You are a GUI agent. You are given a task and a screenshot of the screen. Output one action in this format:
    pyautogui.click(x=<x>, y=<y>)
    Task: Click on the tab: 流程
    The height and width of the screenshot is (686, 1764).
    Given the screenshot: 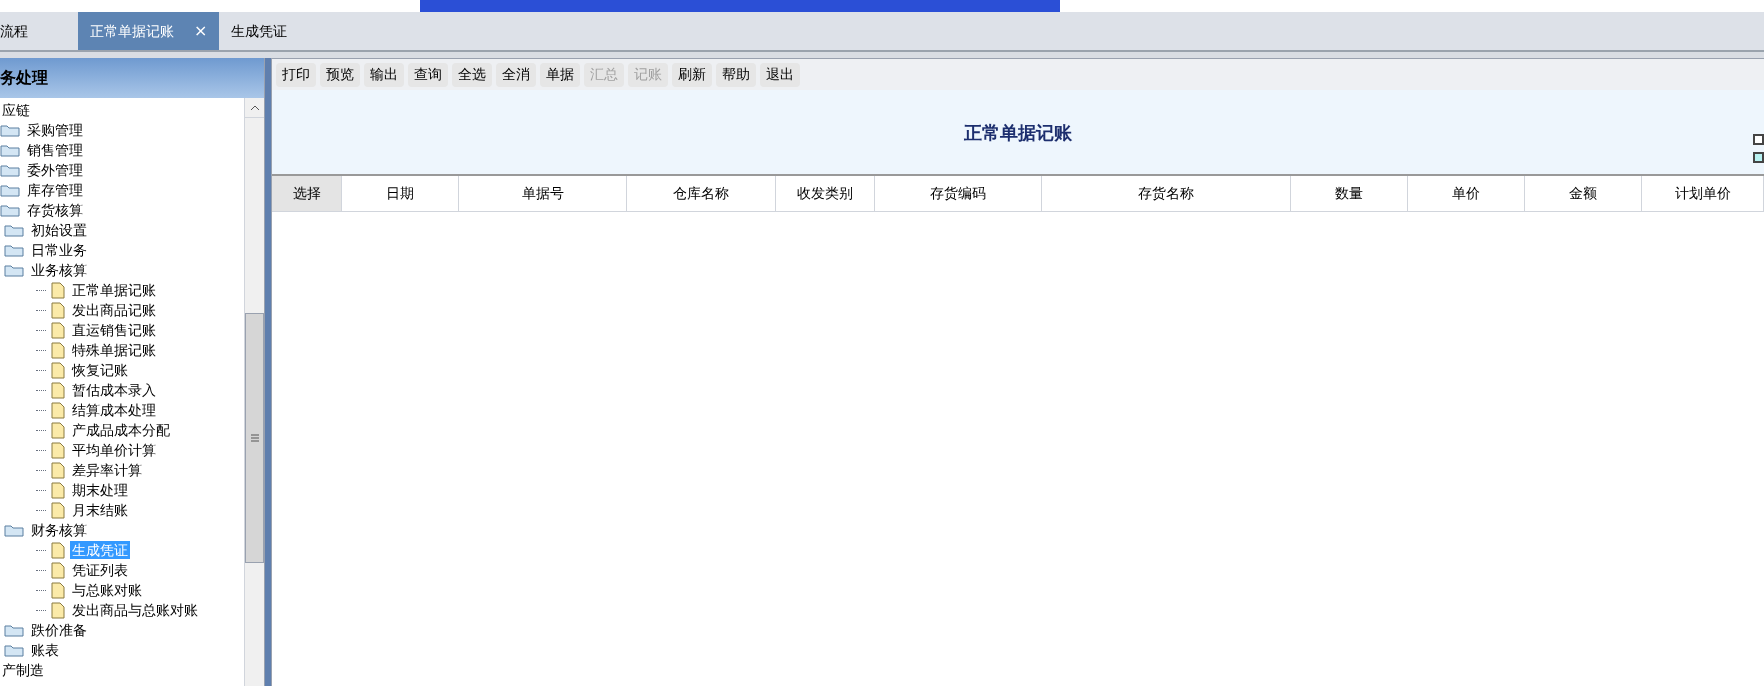 What is the action you would take?
    pyautogui.click(x=39, y=31)
    